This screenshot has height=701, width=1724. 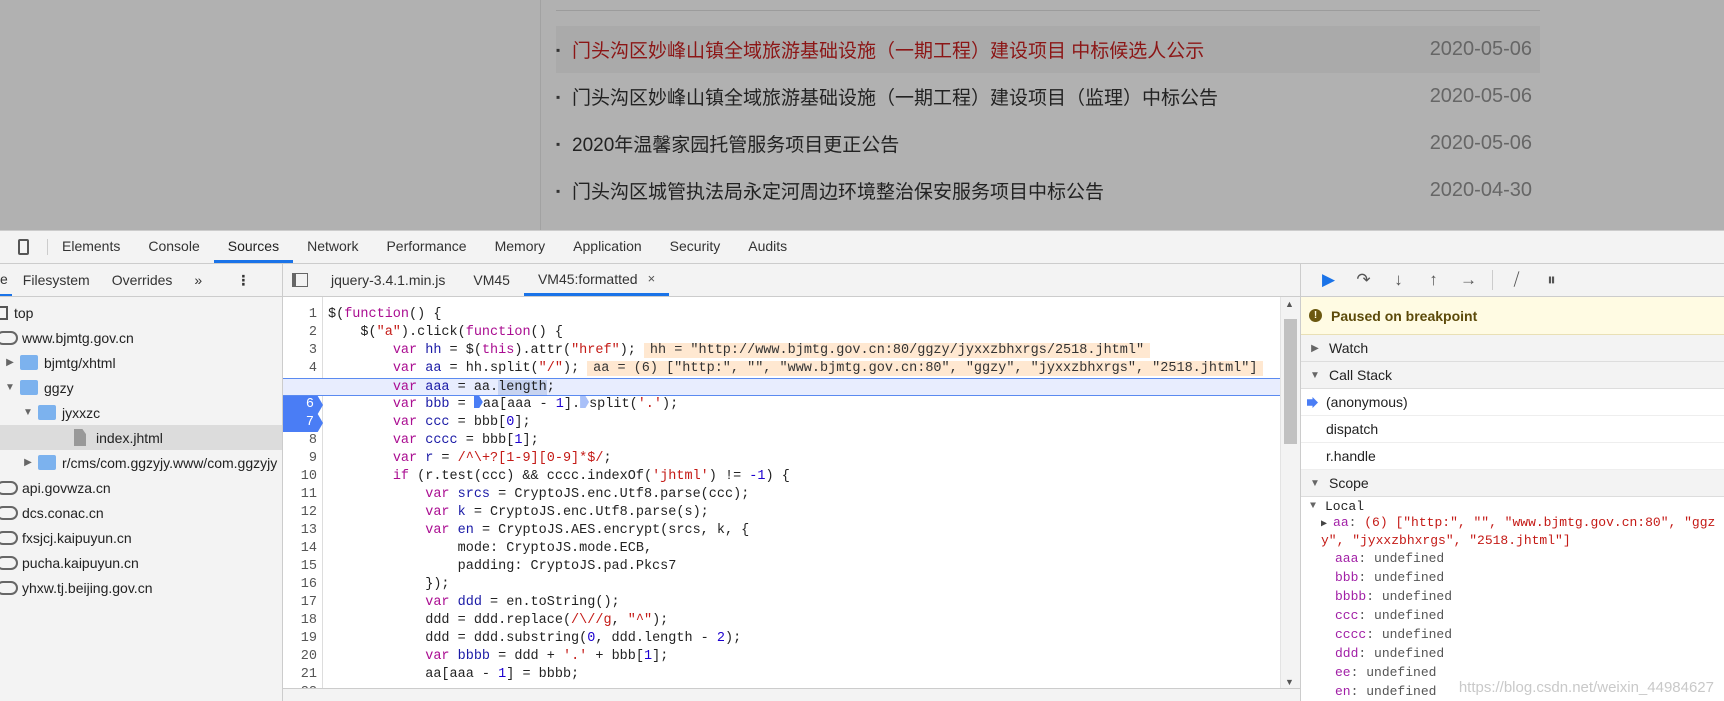 I want to click on scope-variable: ddd: undefined, so click(x=1512, y=653).